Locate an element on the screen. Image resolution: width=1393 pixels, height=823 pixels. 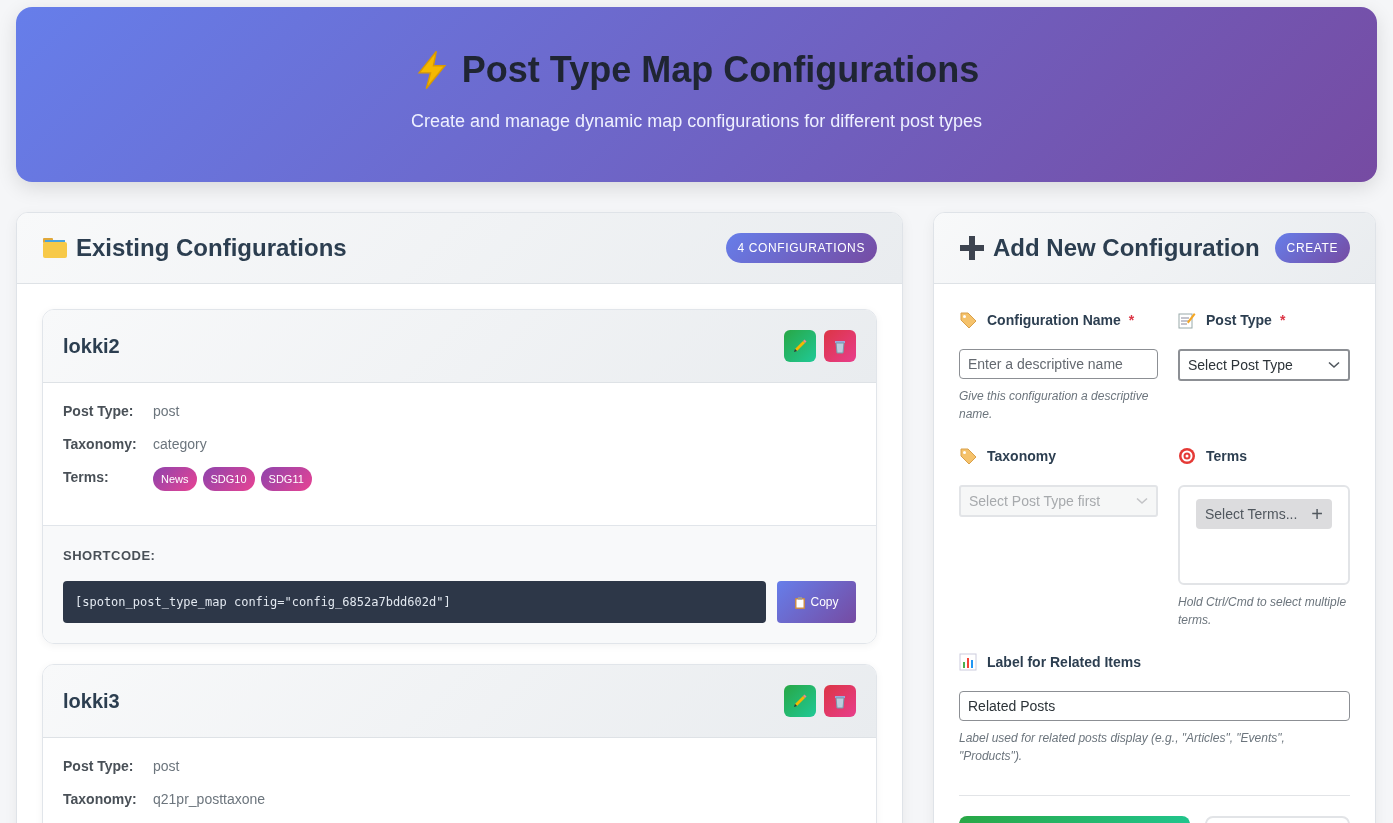
memo-icon is located at coordinates (1187, 320).